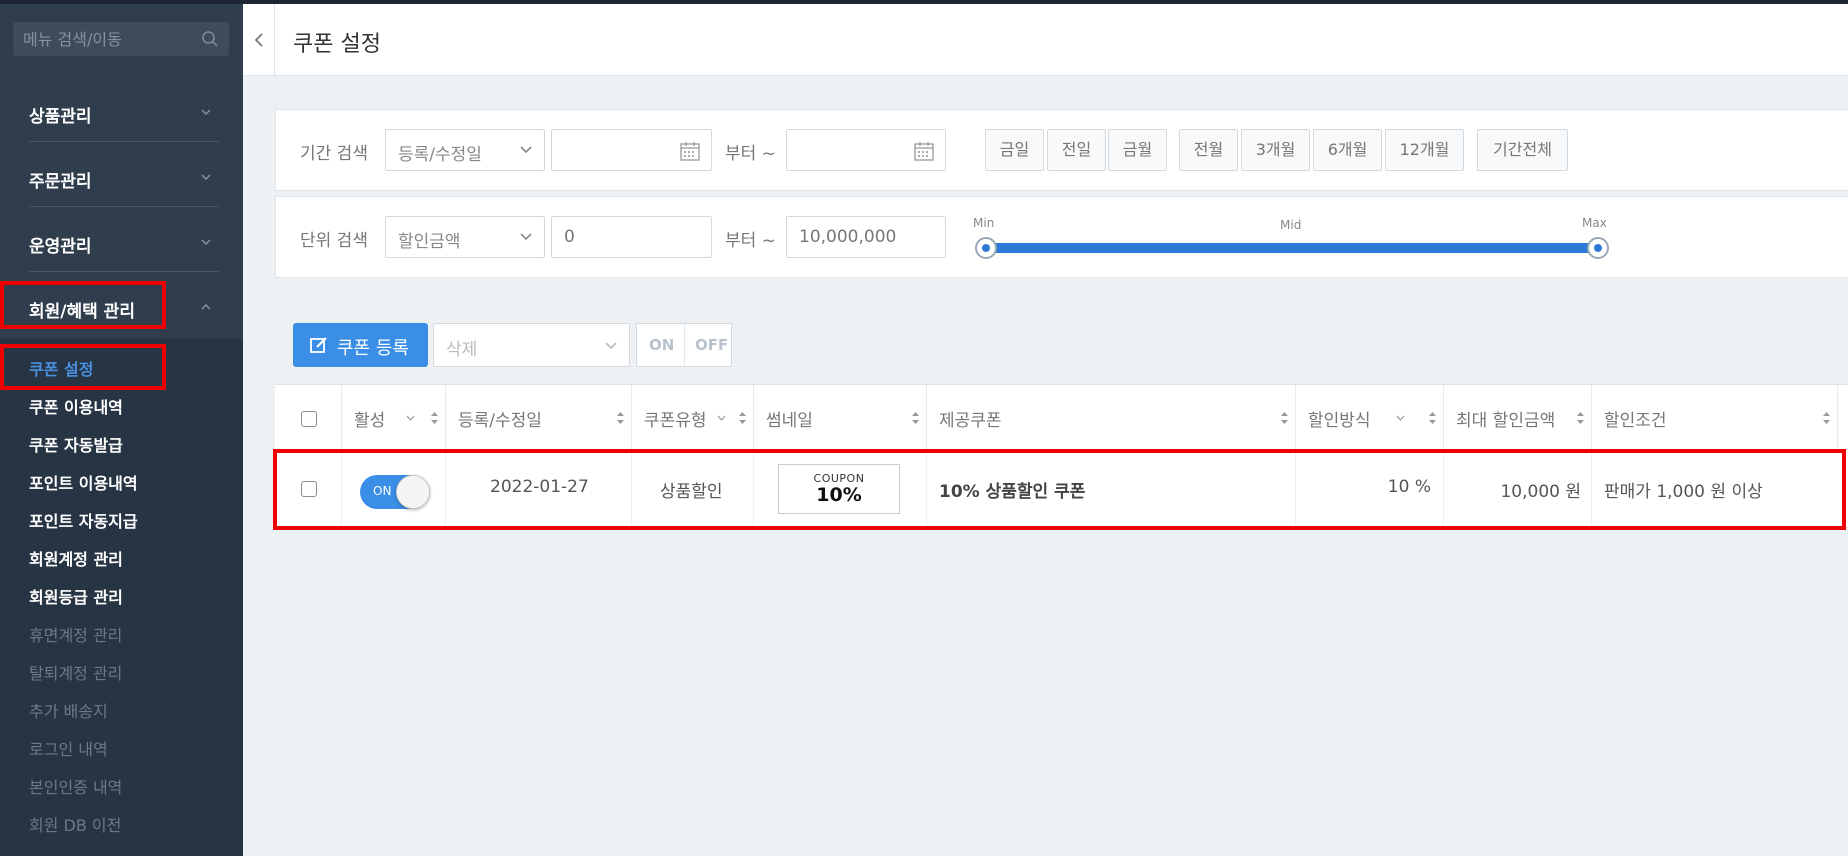 The image size is (1848, 856). What do you see at coordinates (1540, 492) in the screenshot?
I see `row-max-discount: 10,000 원` at bounding box center [1540, 492].